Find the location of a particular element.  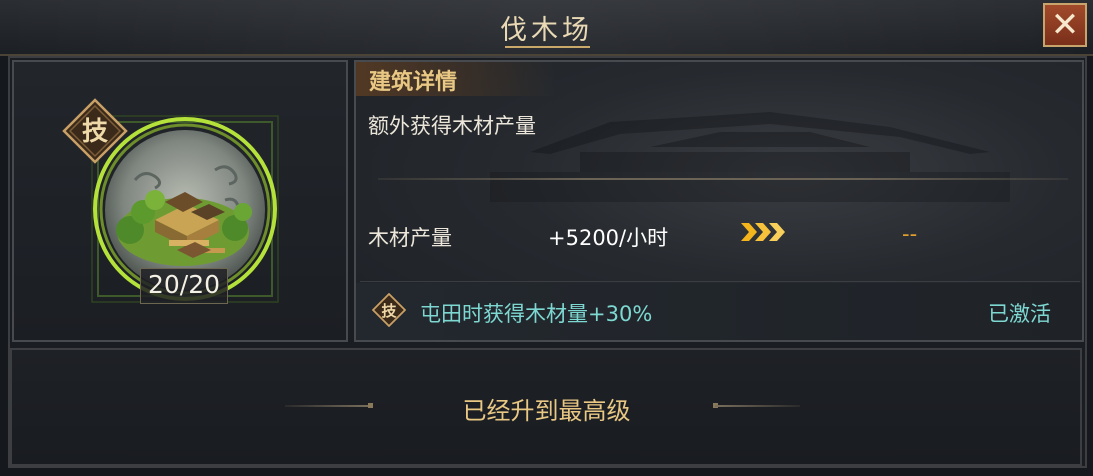

section-heading: 建筑详情 is located at coordinates (413, 82).